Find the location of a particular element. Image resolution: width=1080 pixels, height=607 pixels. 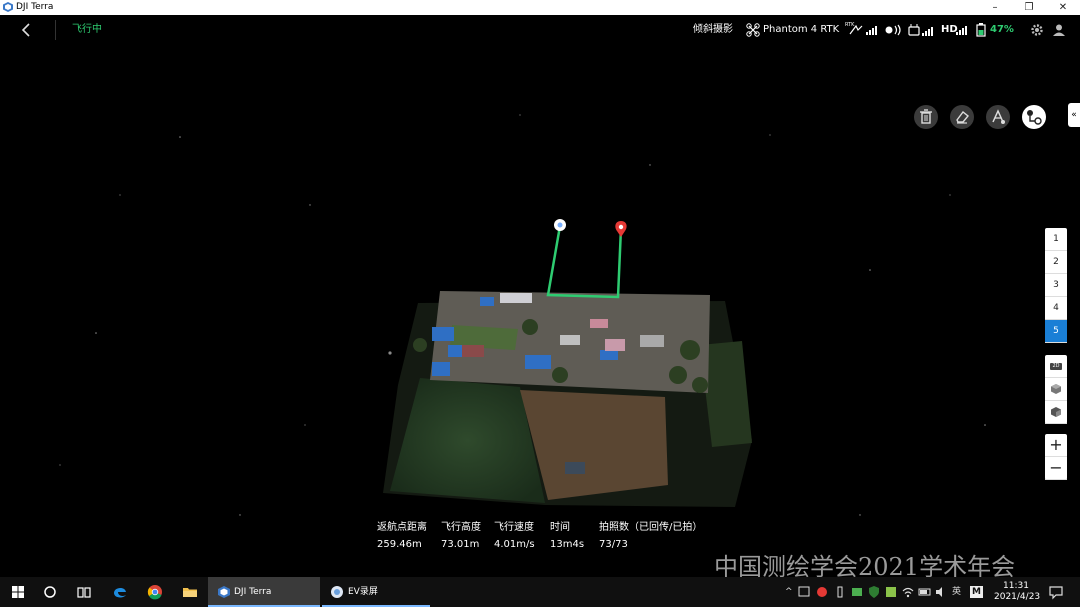

stat-altitude: 飞行高度 73.01m is located at coordinates (461, 537).